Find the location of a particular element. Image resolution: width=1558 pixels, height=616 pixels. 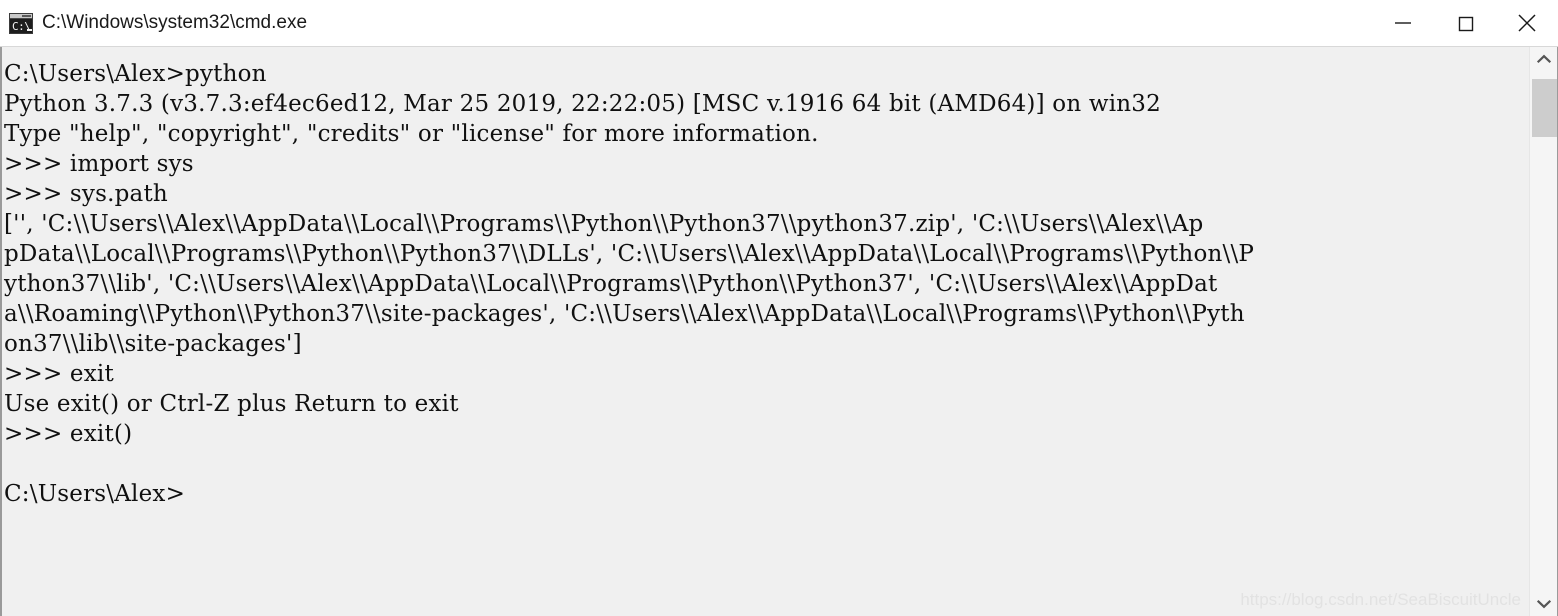

chevron-up-icon is located at coordinates (1544, 59).